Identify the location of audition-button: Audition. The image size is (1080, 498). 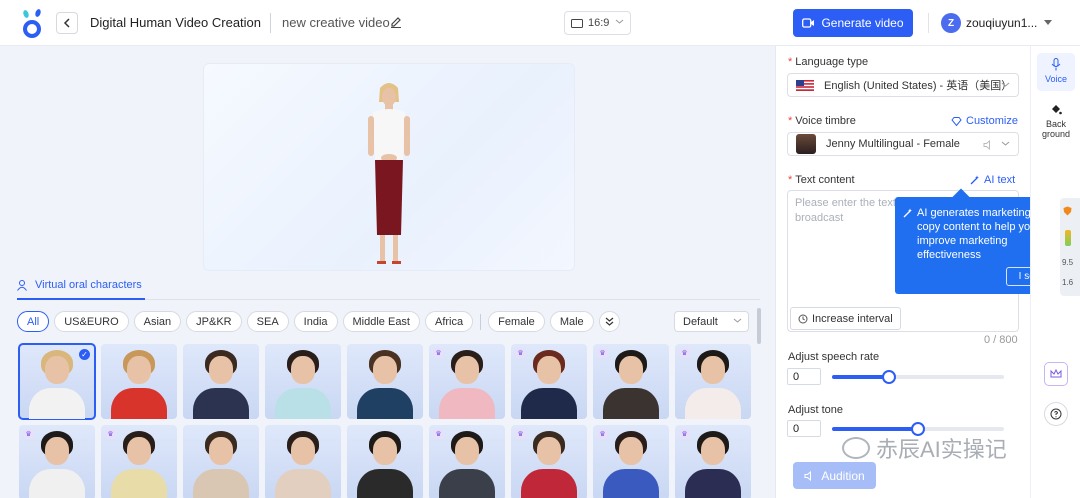
(834, 475).